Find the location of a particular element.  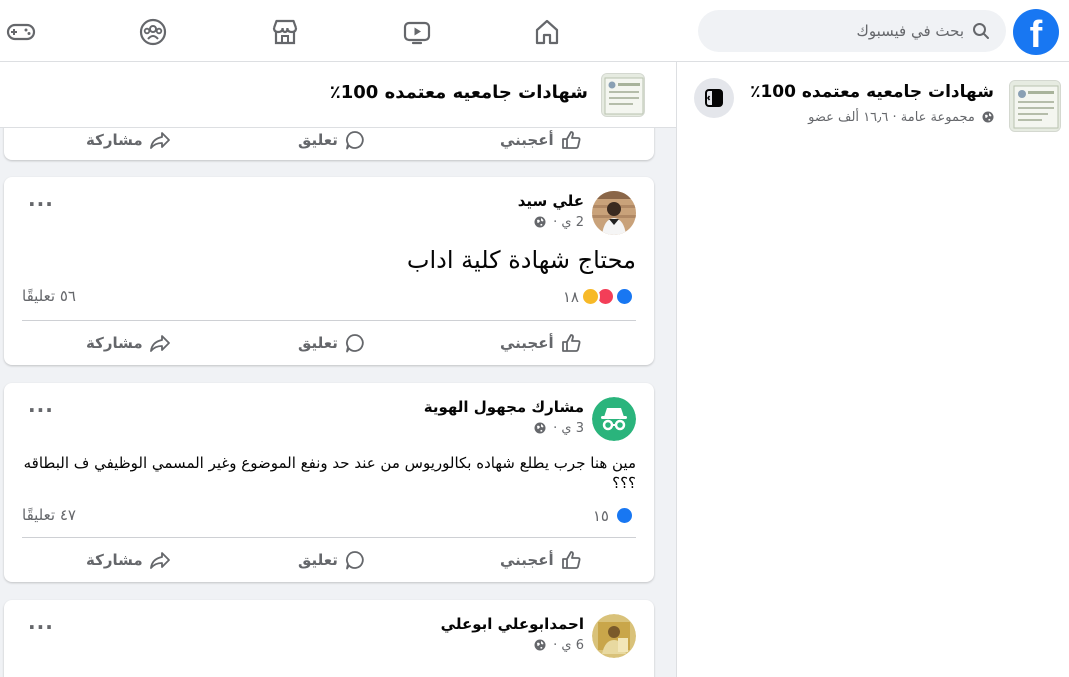

marketplace-icon is located at coordinates (285, 32).